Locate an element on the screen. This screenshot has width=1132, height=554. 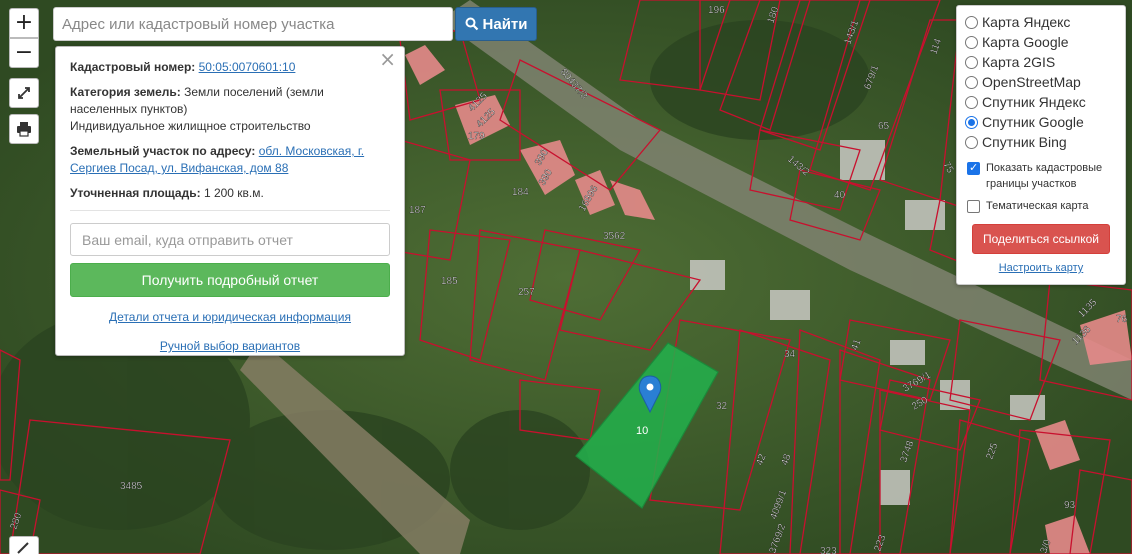
search-icon is located at coordinates (471, 24).